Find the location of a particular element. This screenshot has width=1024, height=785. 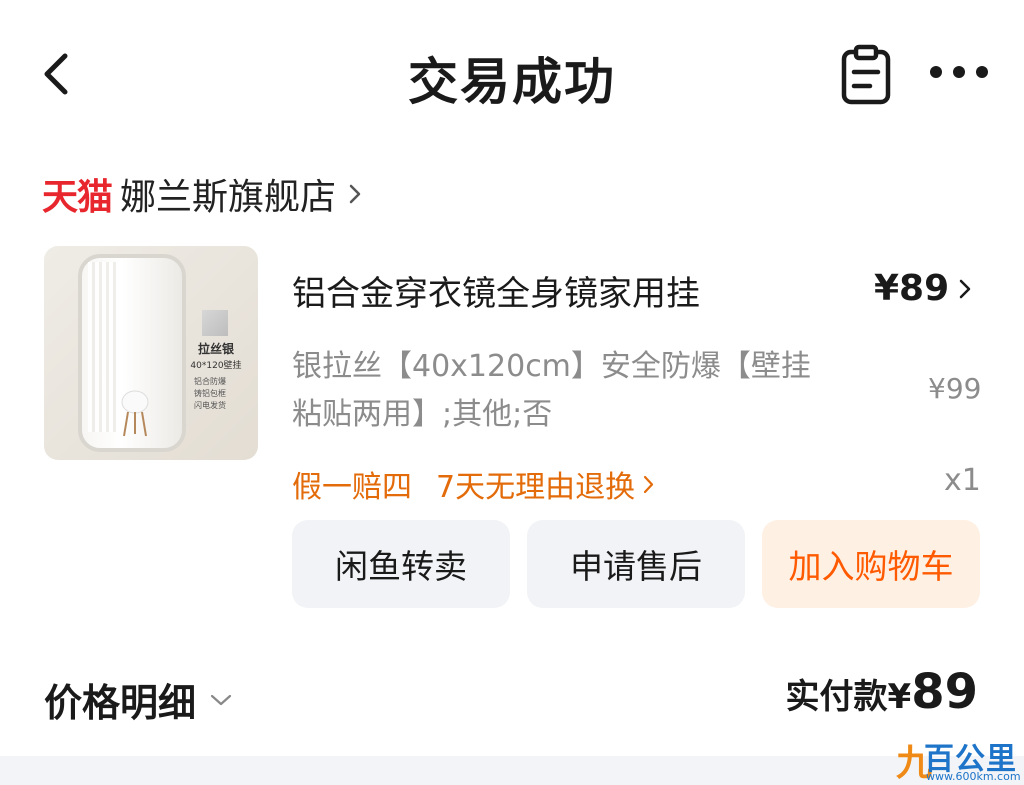

store-link: 天猫 娜兰斯旗舰店 is located at coordinates (202, 194).